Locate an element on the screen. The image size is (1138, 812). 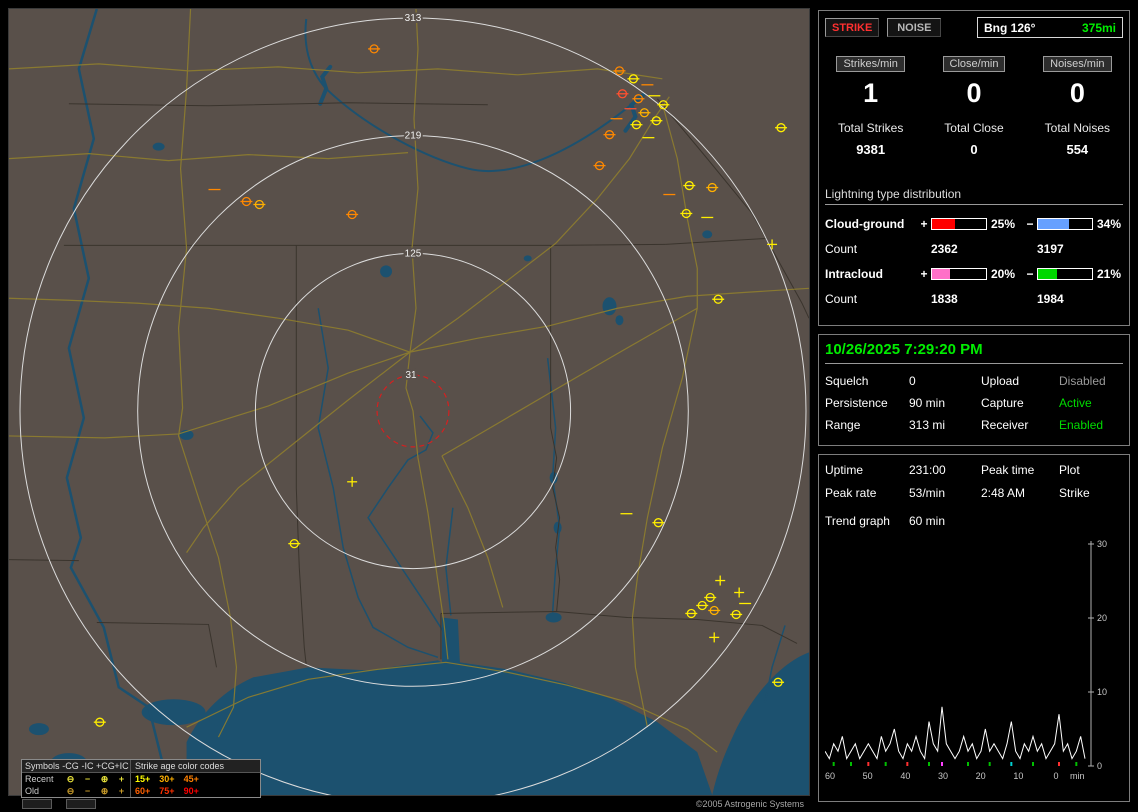
ic-neg-count: 1984 is located at coordinates (1050, 298).